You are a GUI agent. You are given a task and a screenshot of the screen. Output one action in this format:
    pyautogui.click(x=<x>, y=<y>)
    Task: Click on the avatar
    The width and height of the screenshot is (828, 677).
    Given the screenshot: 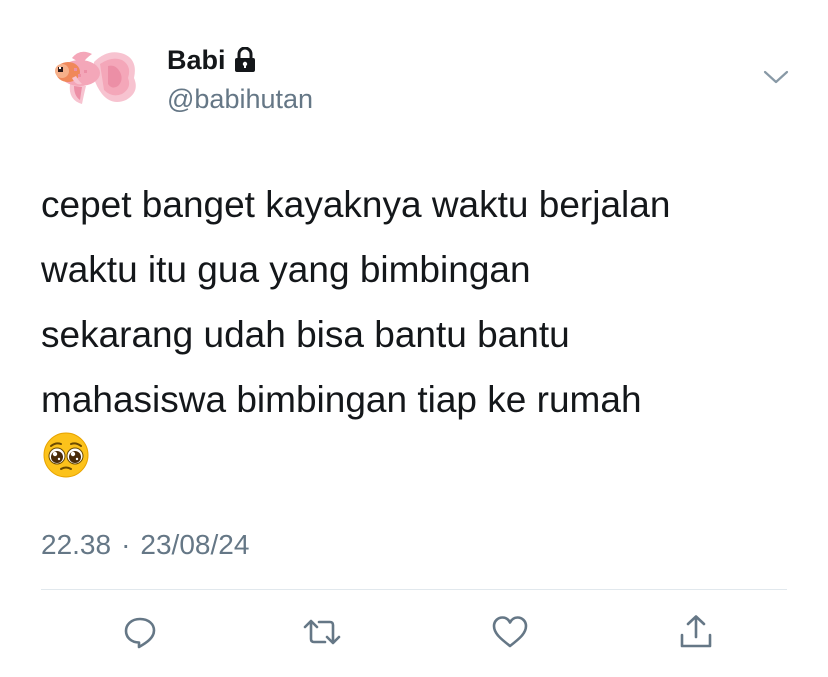 What is the action you would take?
    pyautogui.click(x=94, y=77)
    